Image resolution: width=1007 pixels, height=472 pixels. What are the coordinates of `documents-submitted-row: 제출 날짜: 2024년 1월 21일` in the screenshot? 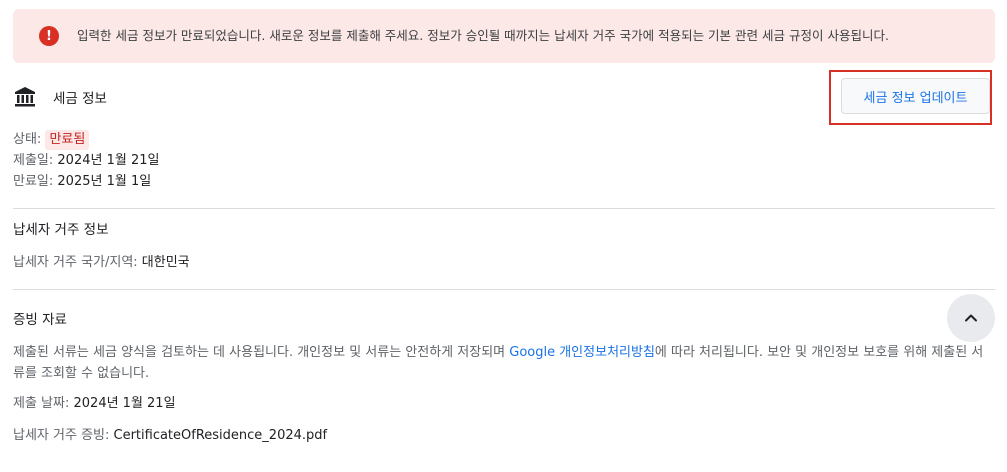 It's located at (94, 404).